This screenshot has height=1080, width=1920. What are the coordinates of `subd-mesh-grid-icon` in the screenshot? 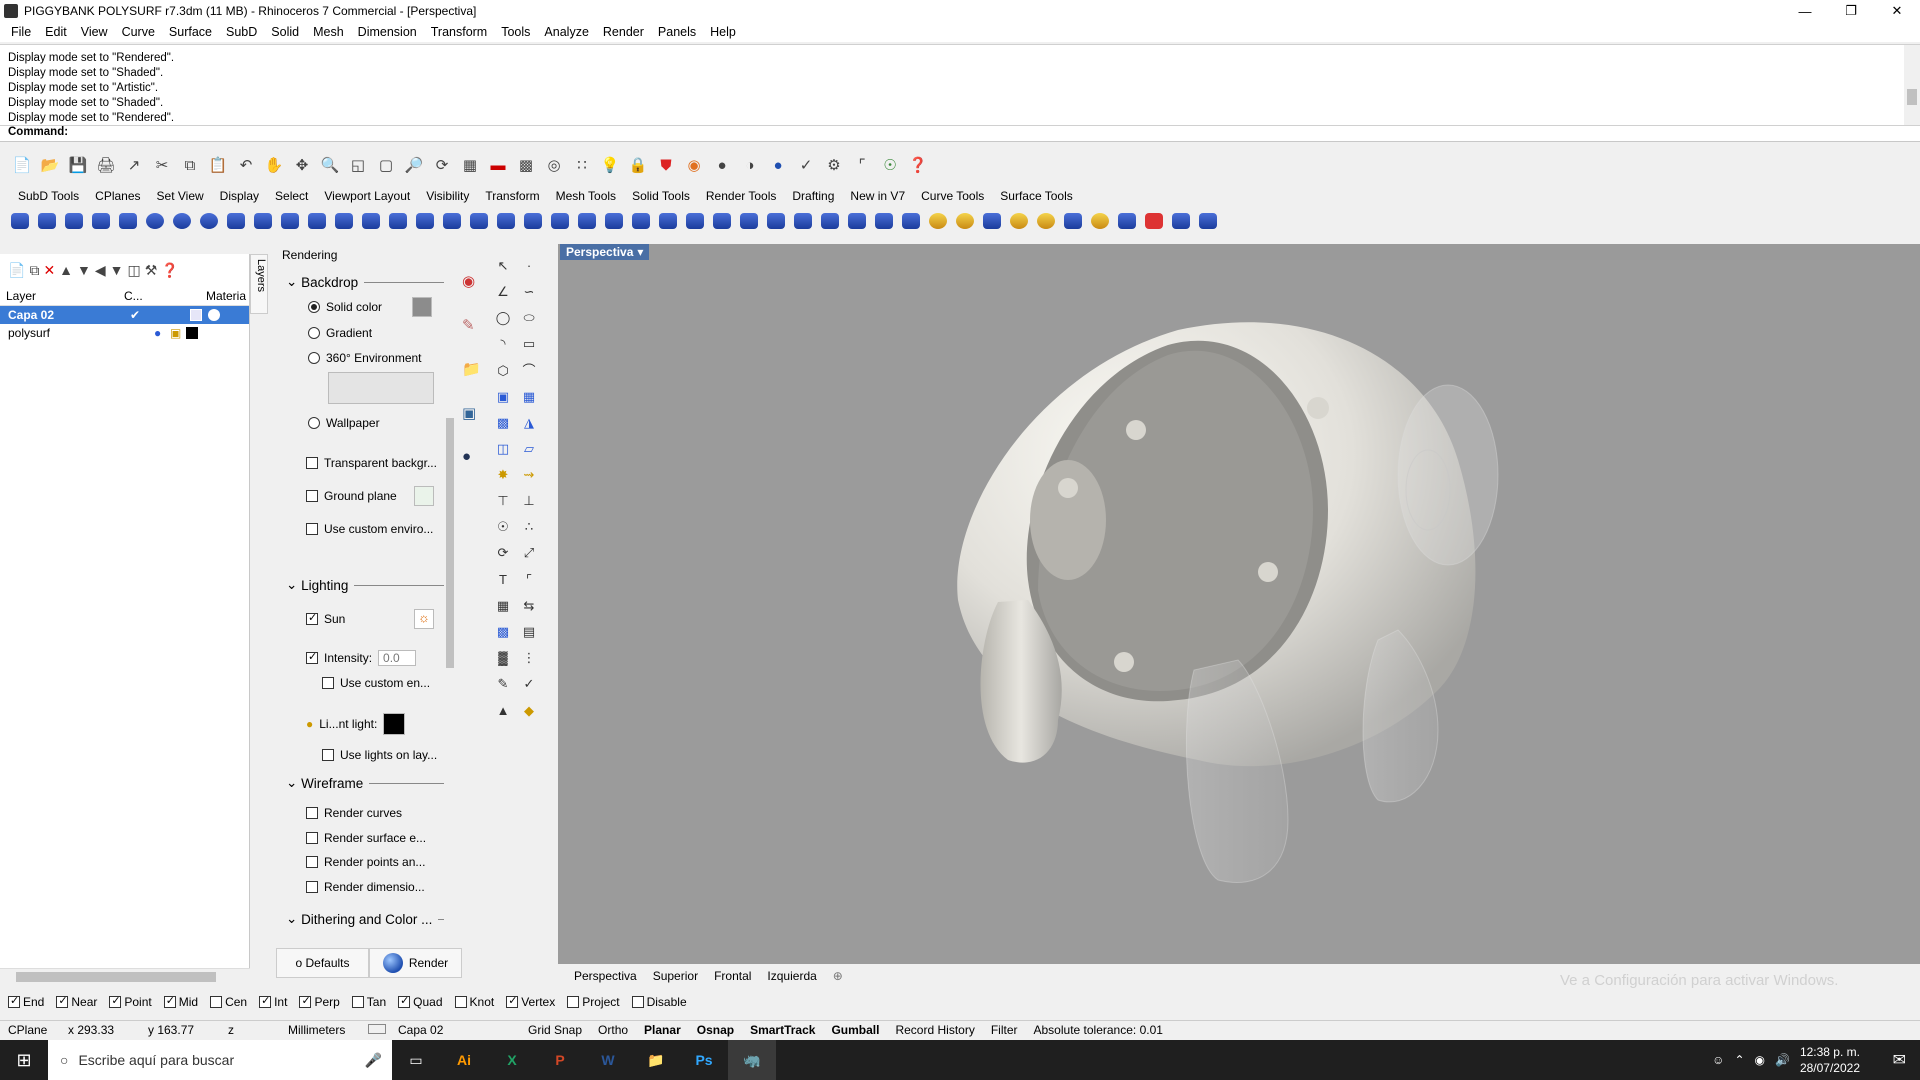 It's located at (856, 221).